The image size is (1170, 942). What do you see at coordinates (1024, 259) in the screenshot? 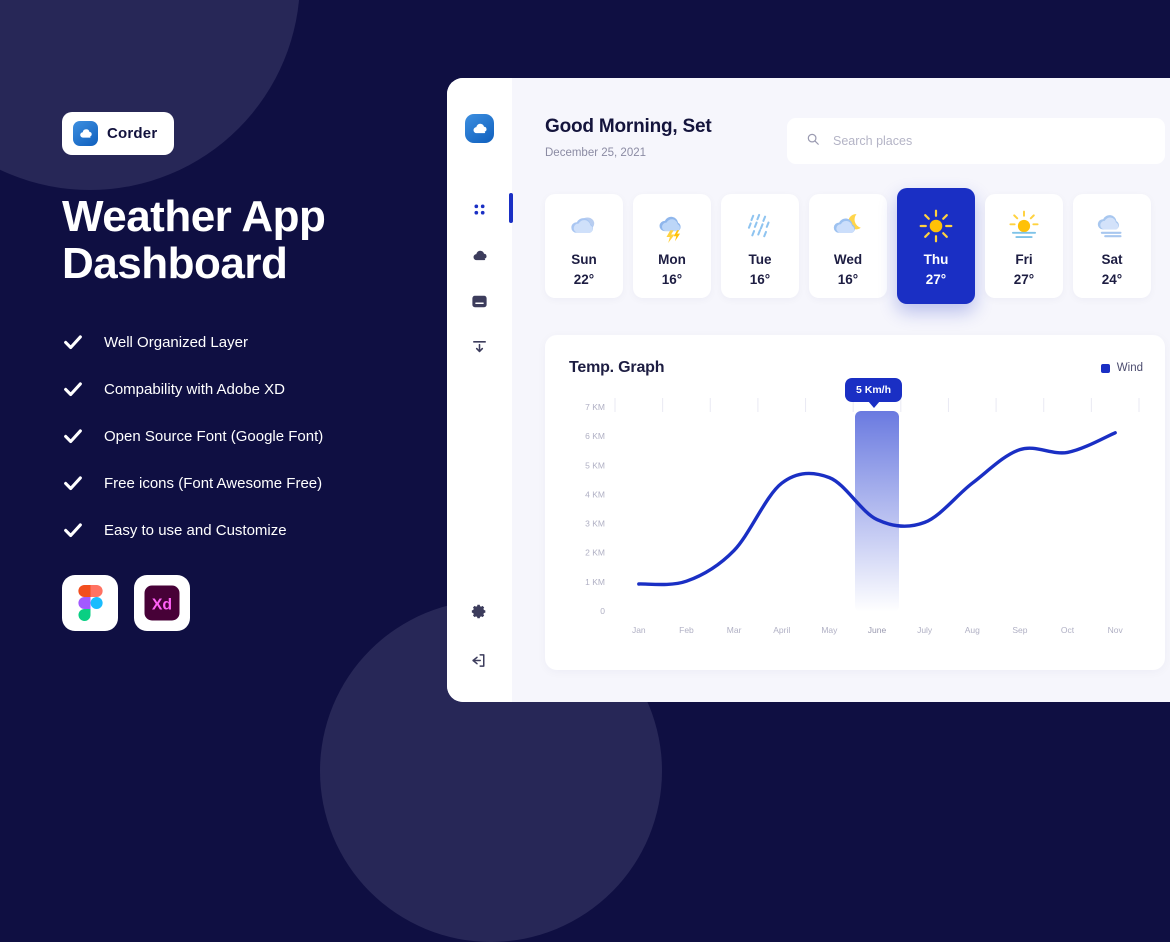
I see `forecast-day: Fri` at bounding box center [1024, 259].